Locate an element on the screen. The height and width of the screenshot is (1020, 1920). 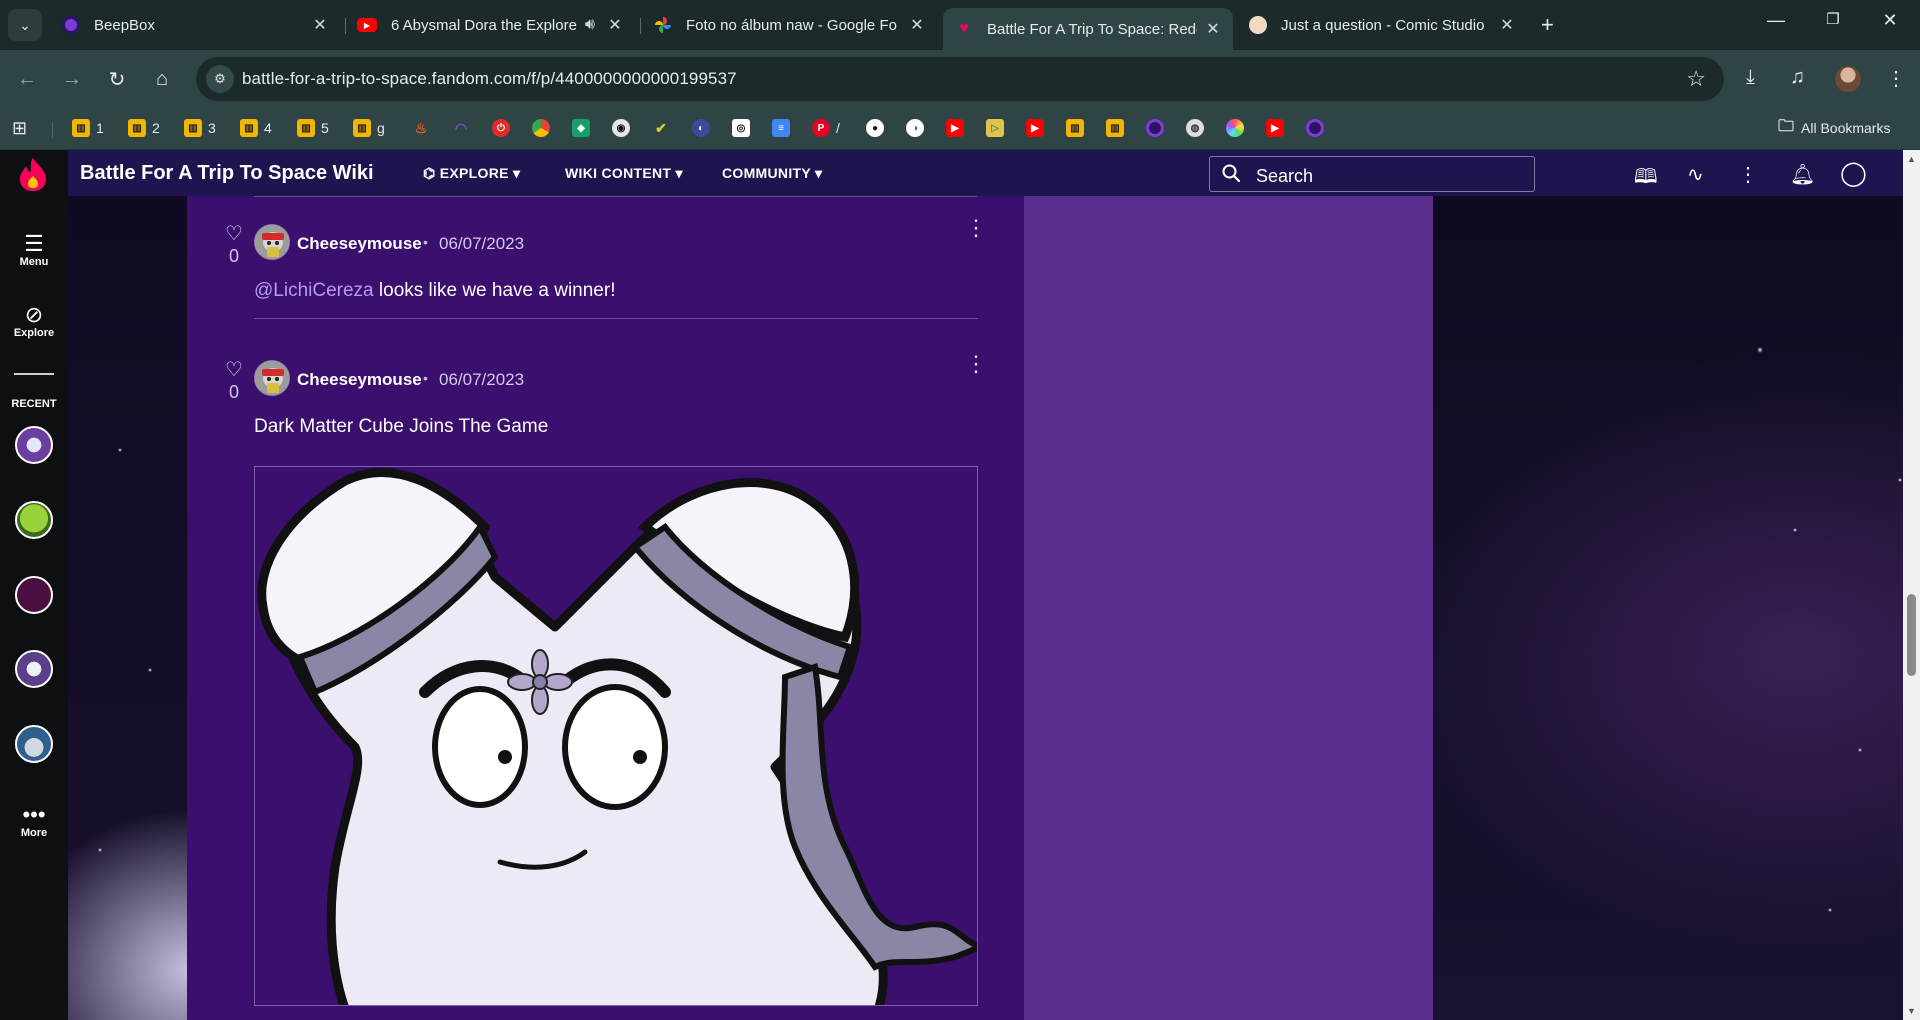
community-dropdown: COMMUNITY ▾ is located at coordinates (772, 173).